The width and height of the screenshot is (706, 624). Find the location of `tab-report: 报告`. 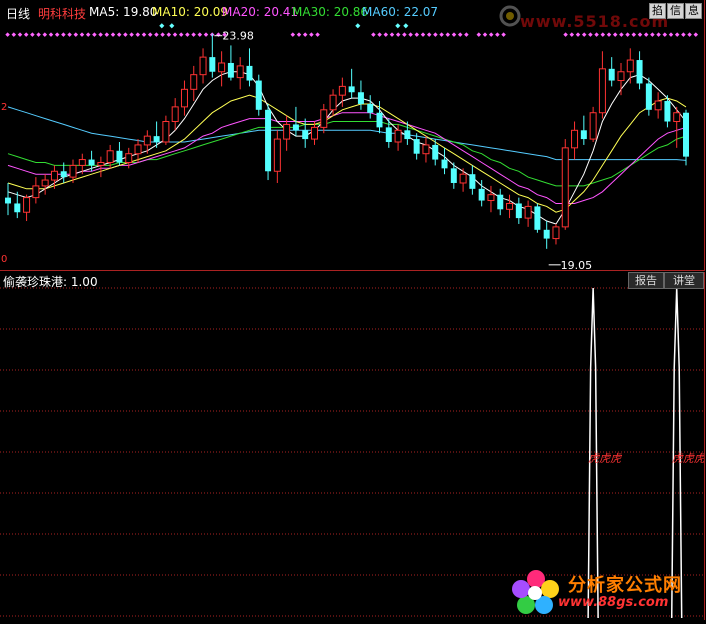

tab-report: 报告 is located at coordinates (646, 280).